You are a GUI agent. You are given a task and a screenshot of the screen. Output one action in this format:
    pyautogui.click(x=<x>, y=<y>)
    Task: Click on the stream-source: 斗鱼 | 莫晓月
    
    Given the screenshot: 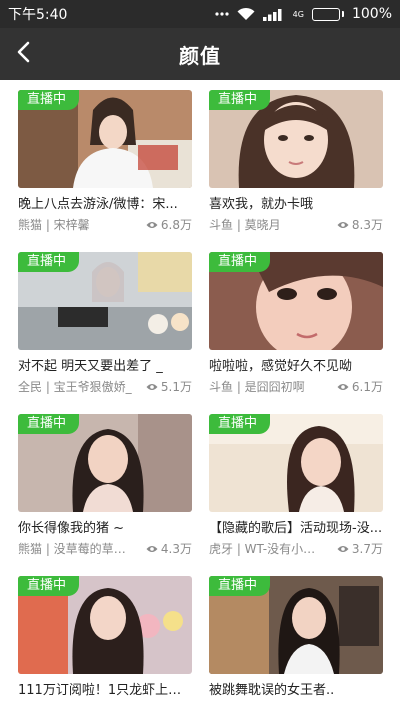 What is the action you would take?
    pyautogui.click(x=245, y=225)
    